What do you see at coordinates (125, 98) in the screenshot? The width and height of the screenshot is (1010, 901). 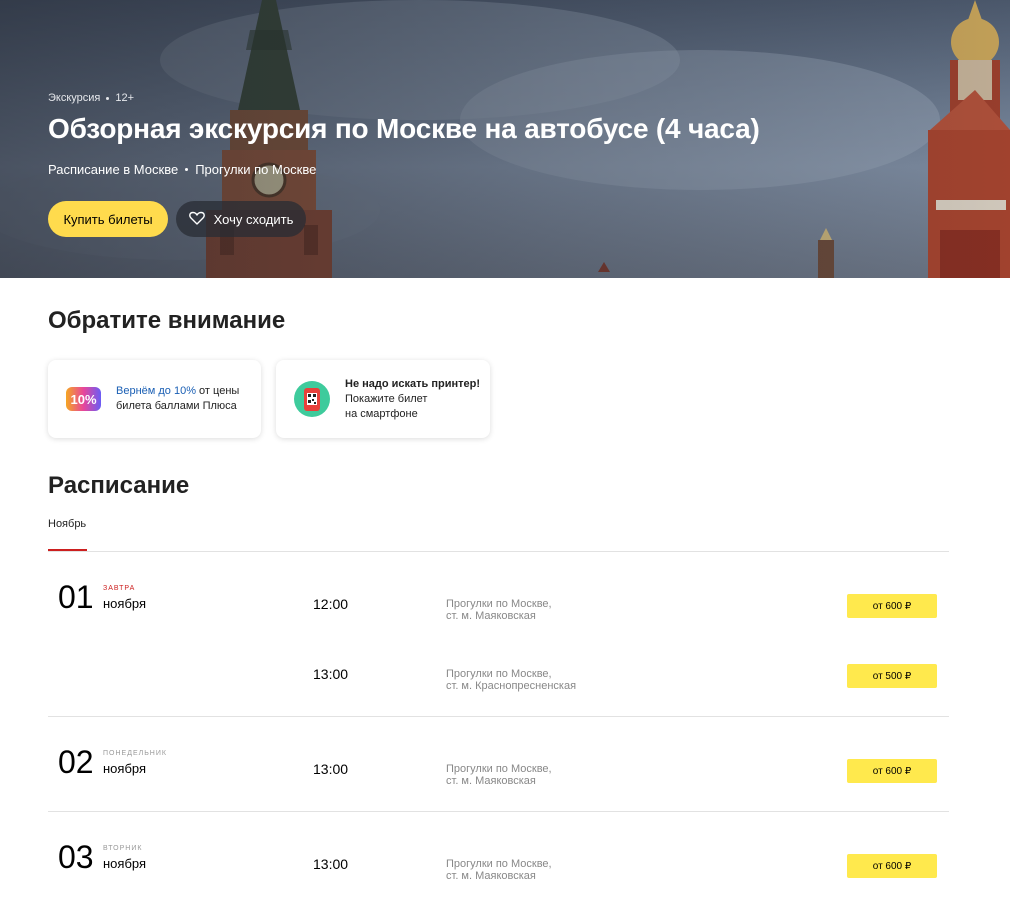 I see `age-rating: 12+` at bounding box center [125, 98].